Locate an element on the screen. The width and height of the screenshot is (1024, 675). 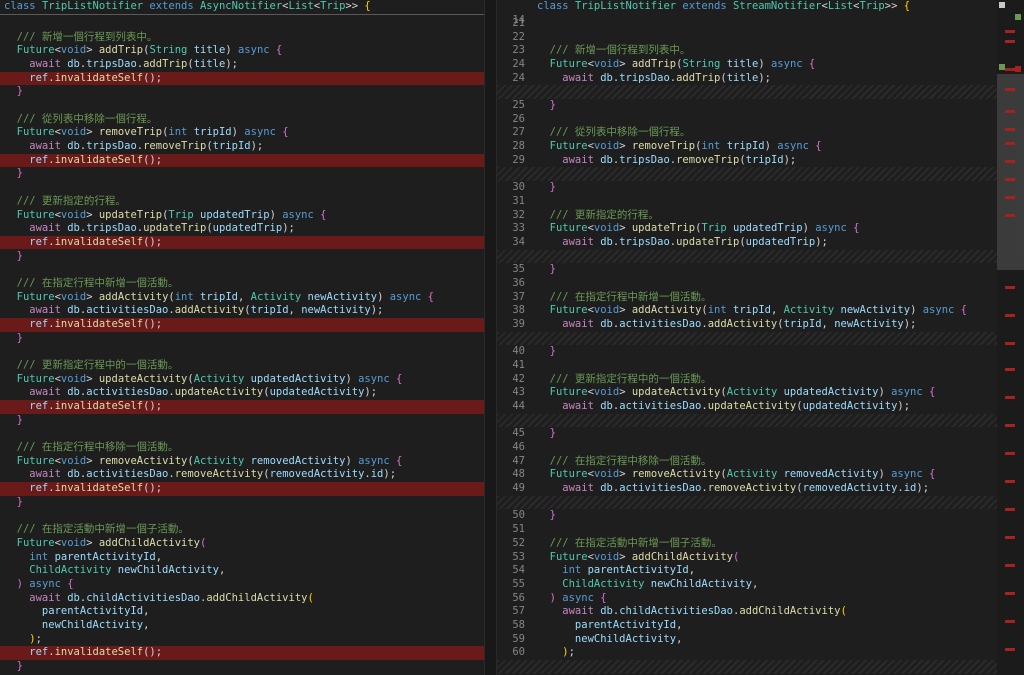
code-line: 58 parentActivityId, is located at coordinates (747, 626).